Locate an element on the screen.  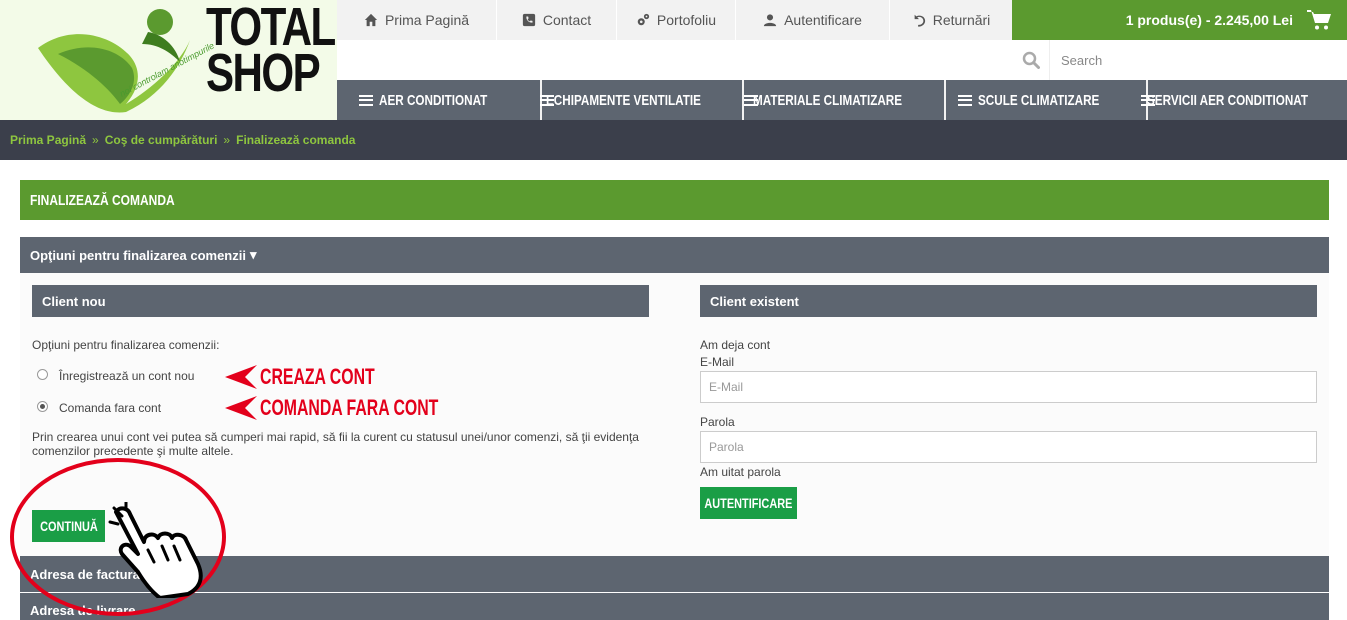
checkout-options-toggle: Opţiuni pentru finalizarea comenzii ▾ is located at coordinates (674, 255).